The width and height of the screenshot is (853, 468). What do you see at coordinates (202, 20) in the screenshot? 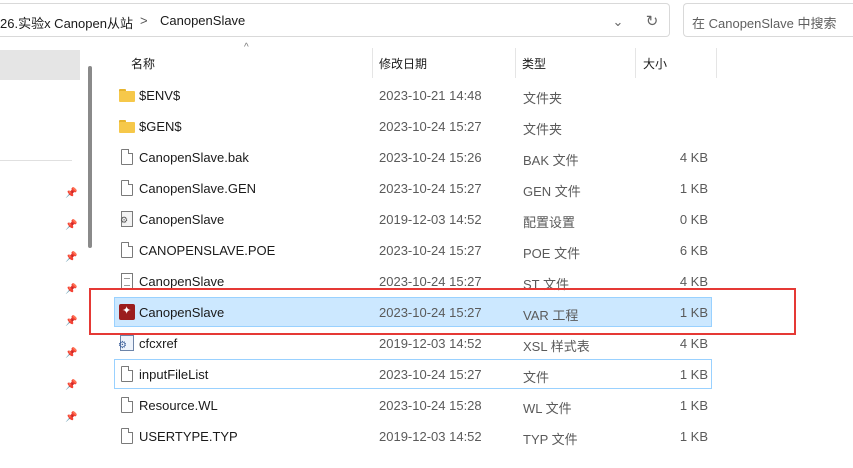
I see `breadcrumb-current: CanopenSlave` at bounding box center [202, 20].